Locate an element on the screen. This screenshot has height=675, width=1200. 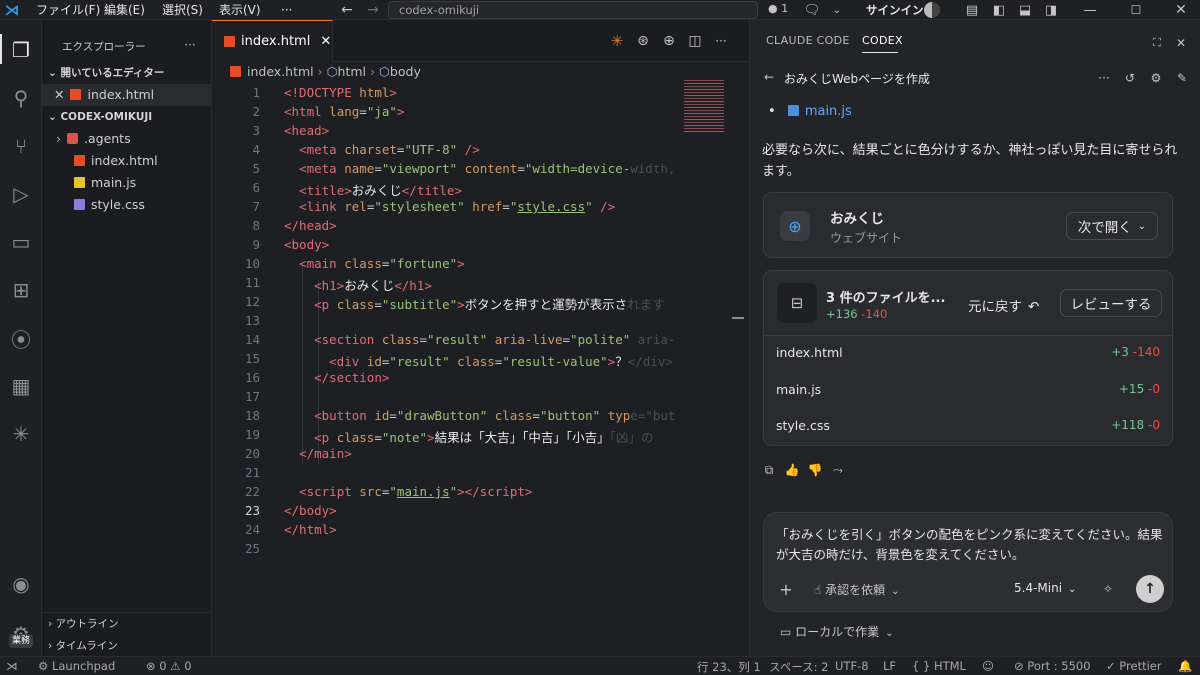
code-line: <!DOCTYPE html> is located at coordinates (508, 92).